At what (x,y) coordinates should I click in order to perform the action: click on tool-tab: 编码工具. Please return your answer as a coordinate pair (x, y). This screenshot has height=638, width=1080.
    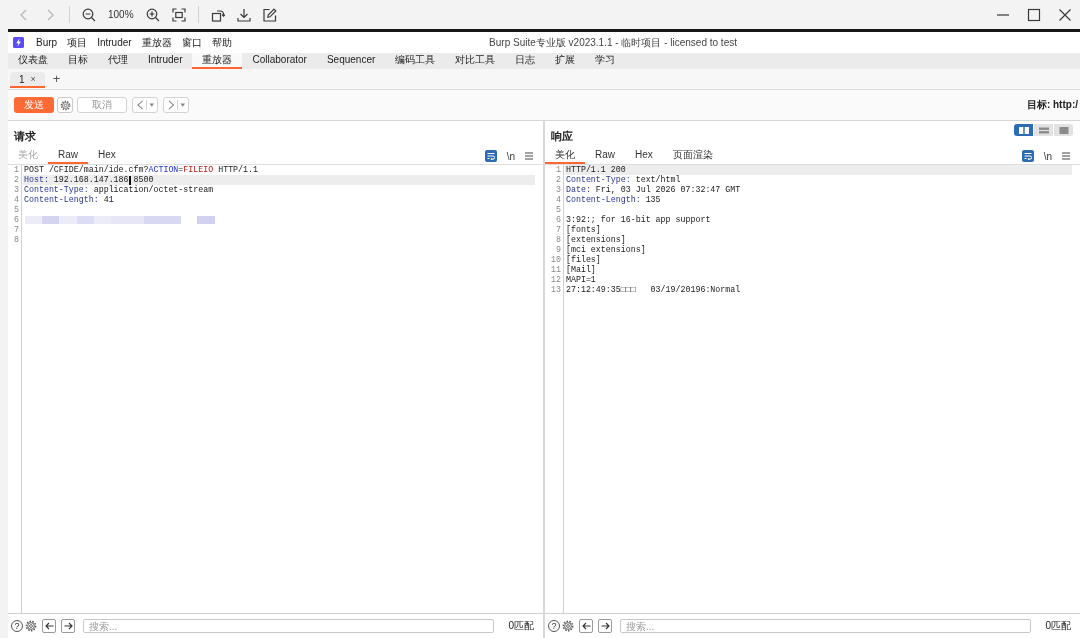
    Looking at the image, I should click on (415, 61).